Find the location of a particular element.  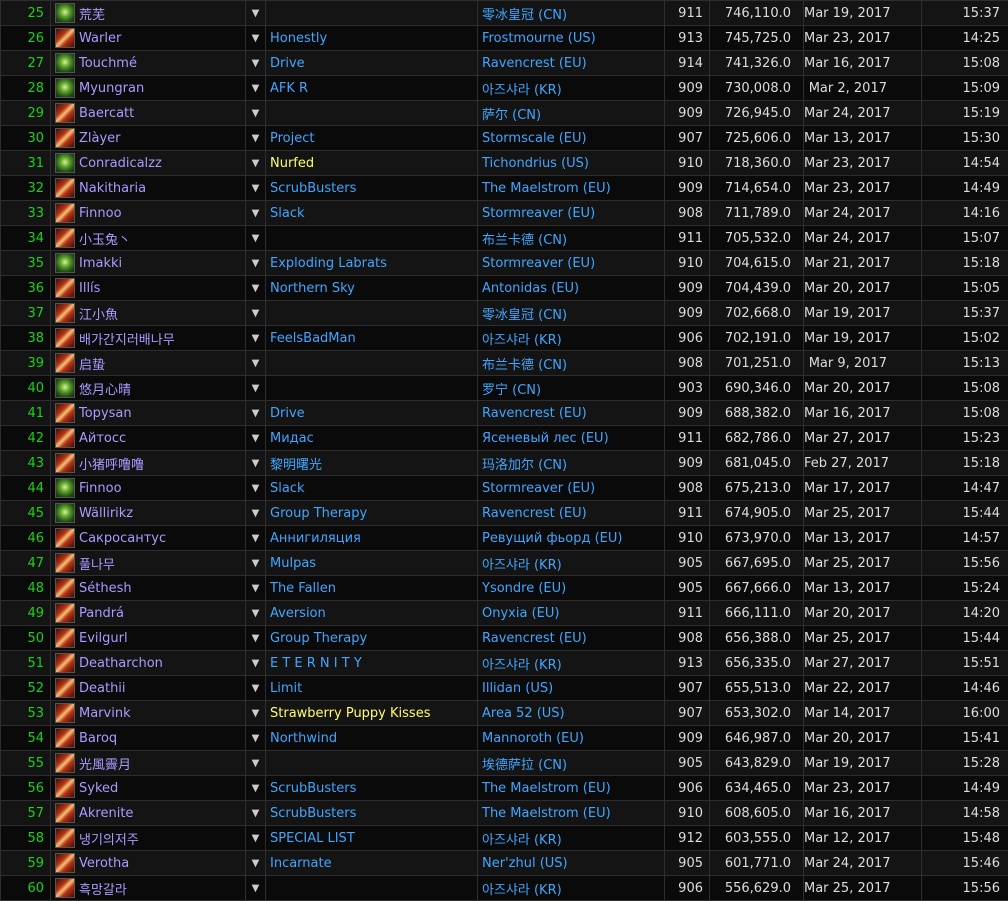

character-name-link: Wällirikz is located at coordinates (106, 513).